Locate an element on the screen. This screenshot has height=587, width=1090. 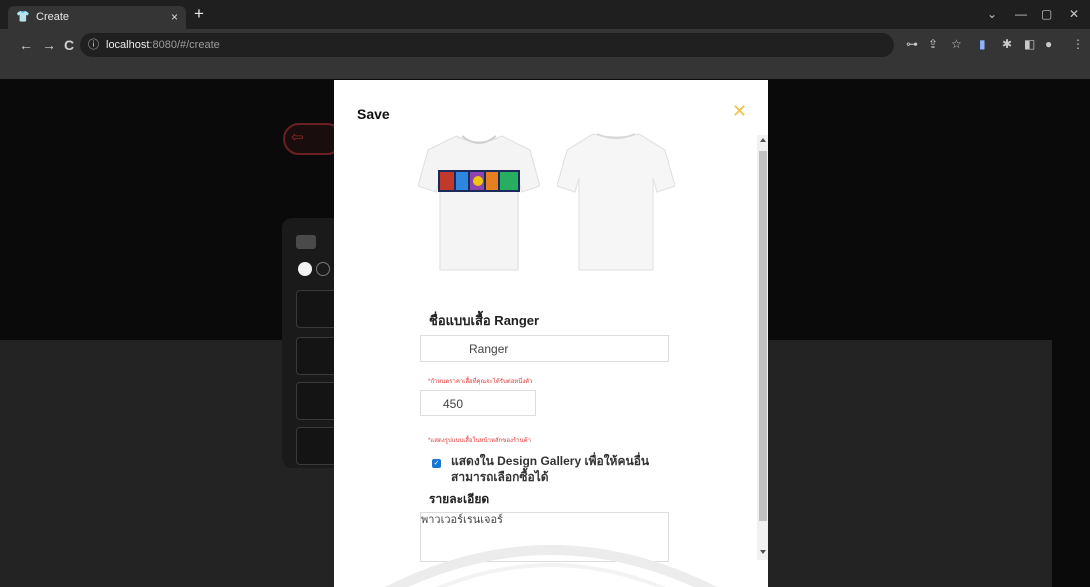
detail-label: รายละเอียด is located at coordinates (459, 499).